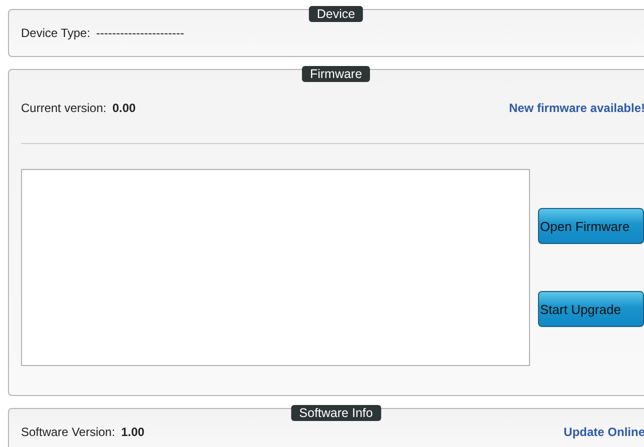 The image size is (644, 447). What do you see at coordinates (68, 432) in the screenshot?
I see `software-version-label: Software Version:` at bounding box center [68, 432].